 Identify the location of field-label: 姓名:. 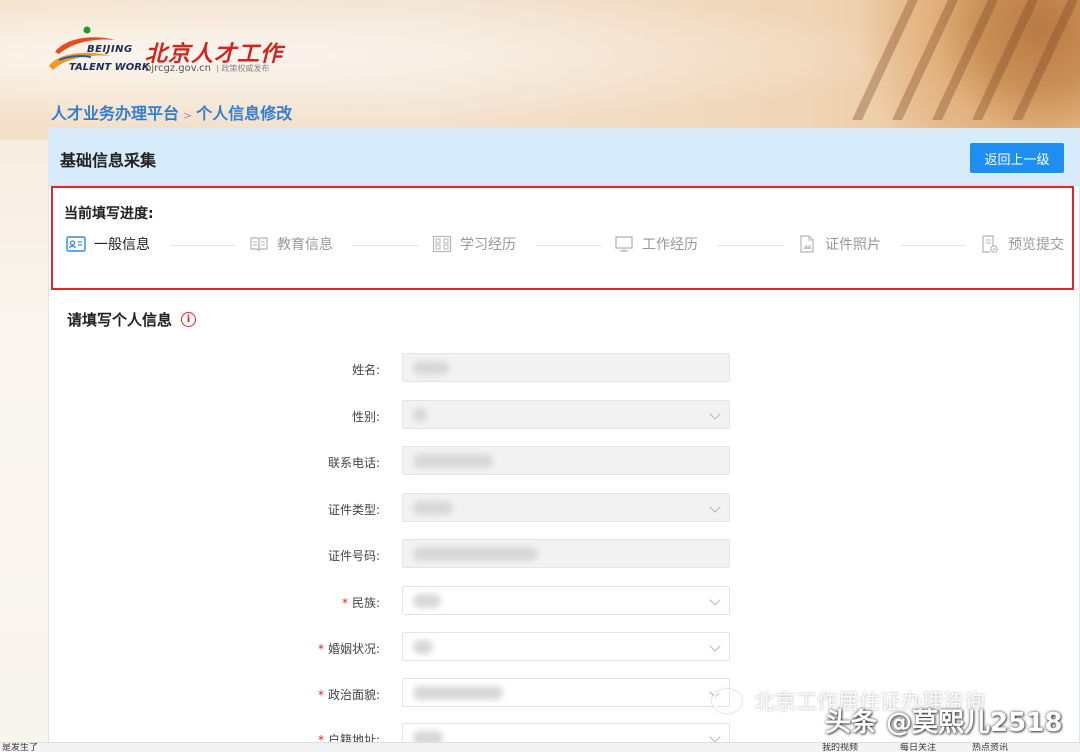
(366, 369).